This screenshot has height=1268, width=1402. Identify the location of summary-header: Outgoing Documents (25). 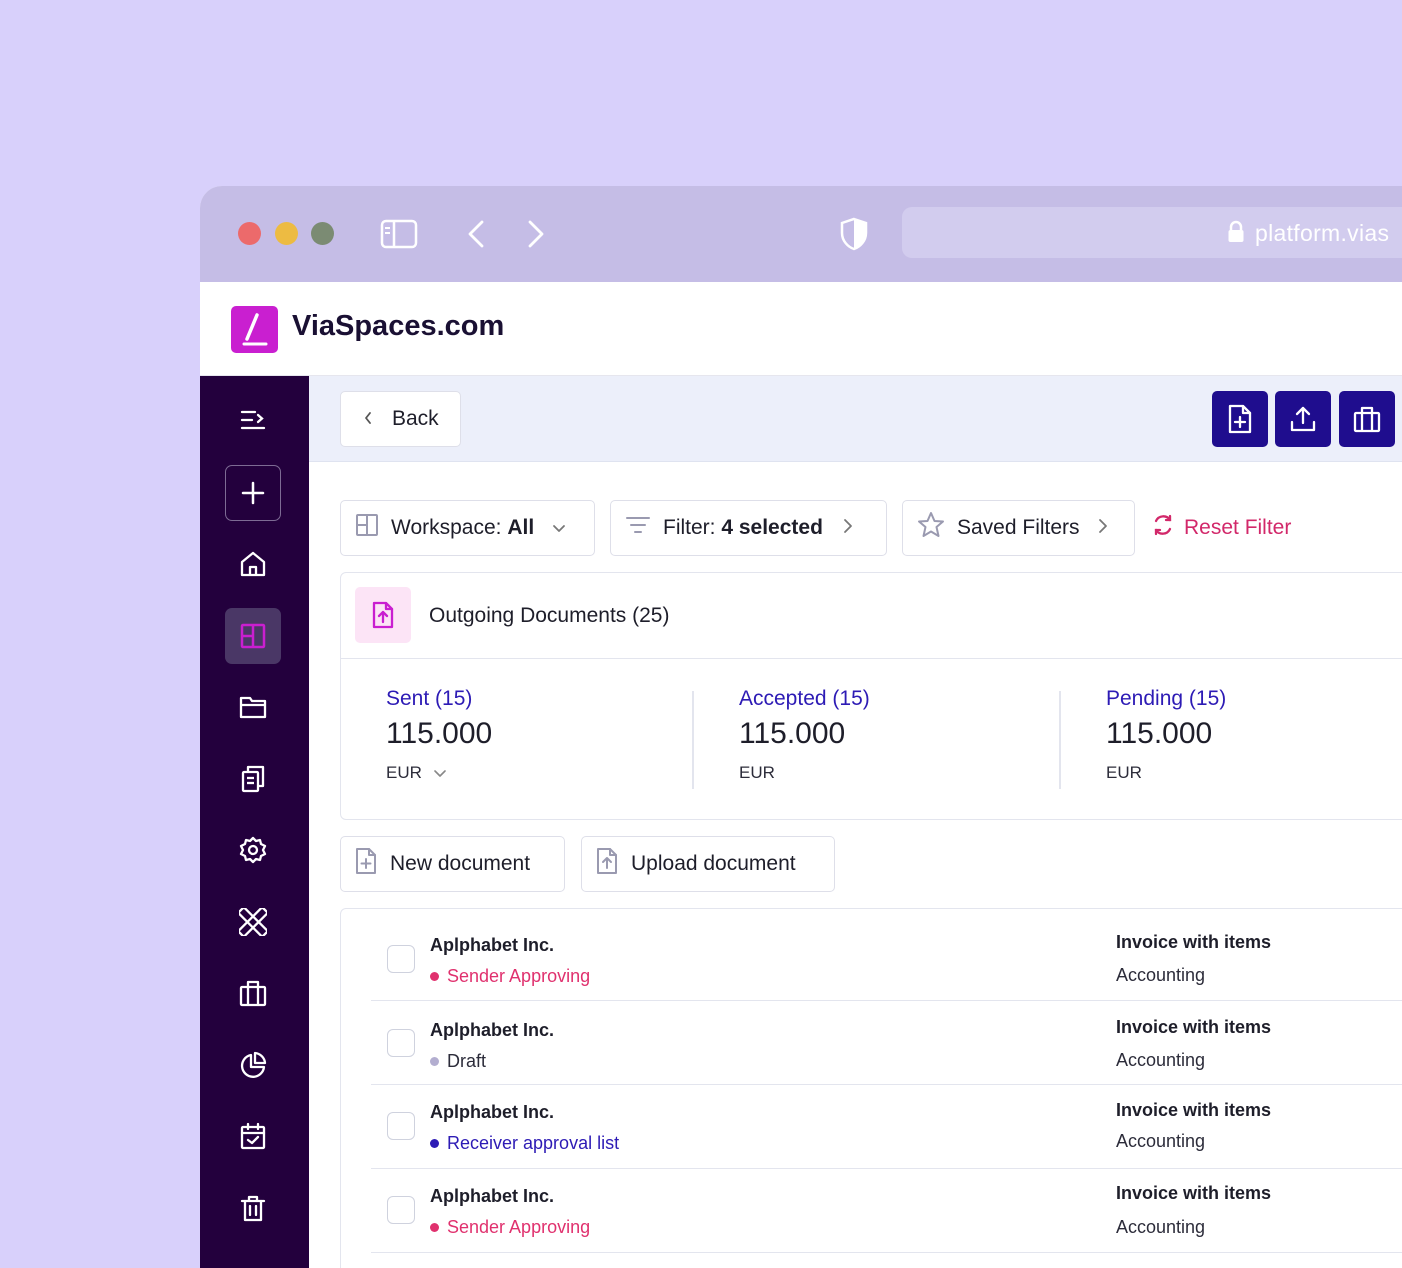
(871, 616).